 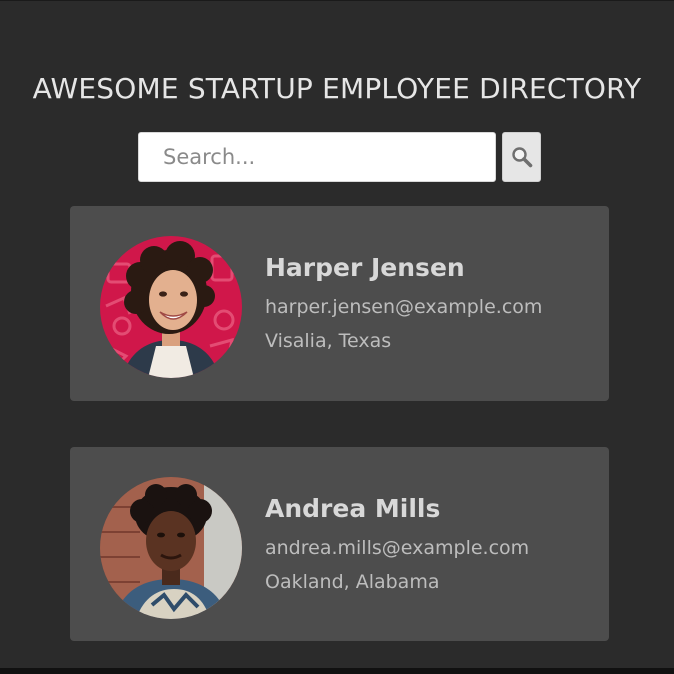 What do you see at coordinates (352, 582) in the screenshot?
I see `employee-location: Oakland, Alabama` at bounding box center [352, 582].